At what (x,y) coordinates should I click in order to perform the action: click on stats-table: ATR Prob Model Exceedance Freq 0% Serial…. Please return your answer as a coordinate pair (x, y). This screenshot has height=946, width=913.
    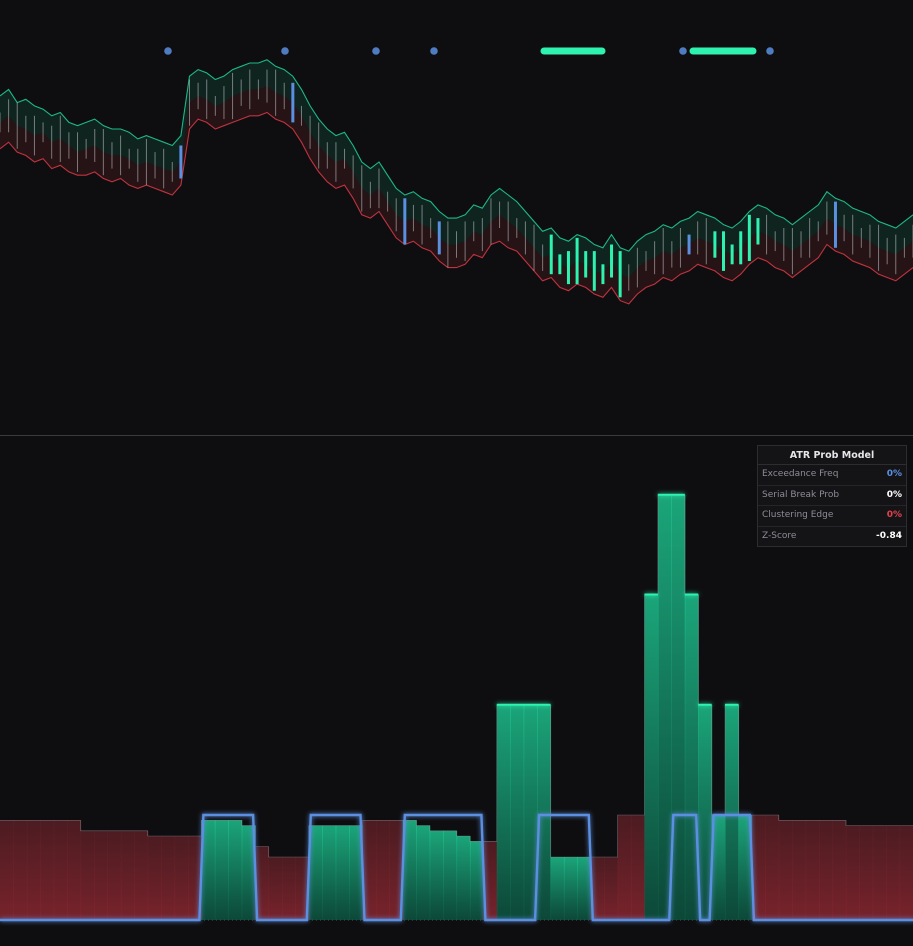
    Looking at the image, I should click on (832, 496).